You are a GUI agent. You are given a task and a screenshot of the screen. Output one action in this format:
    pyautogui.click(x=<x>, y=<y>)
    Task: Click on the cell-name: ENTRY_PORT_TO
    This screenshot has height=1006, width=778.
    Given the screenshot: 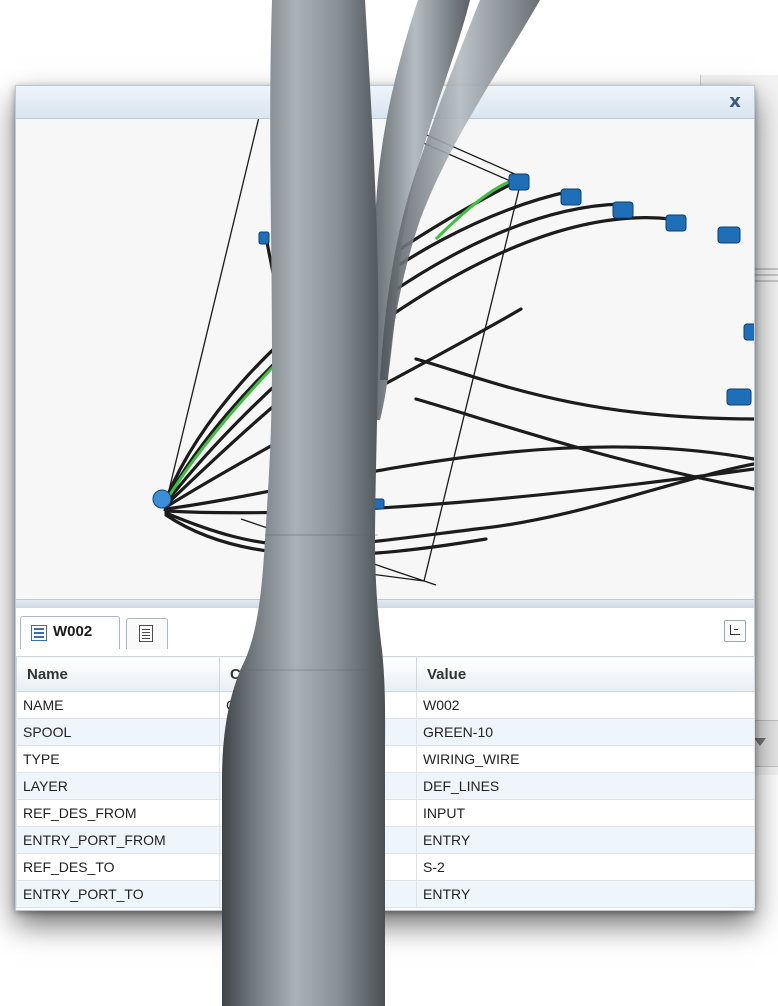 What is the action you would take?
    pyautogui.click(x=118, y=894)
    